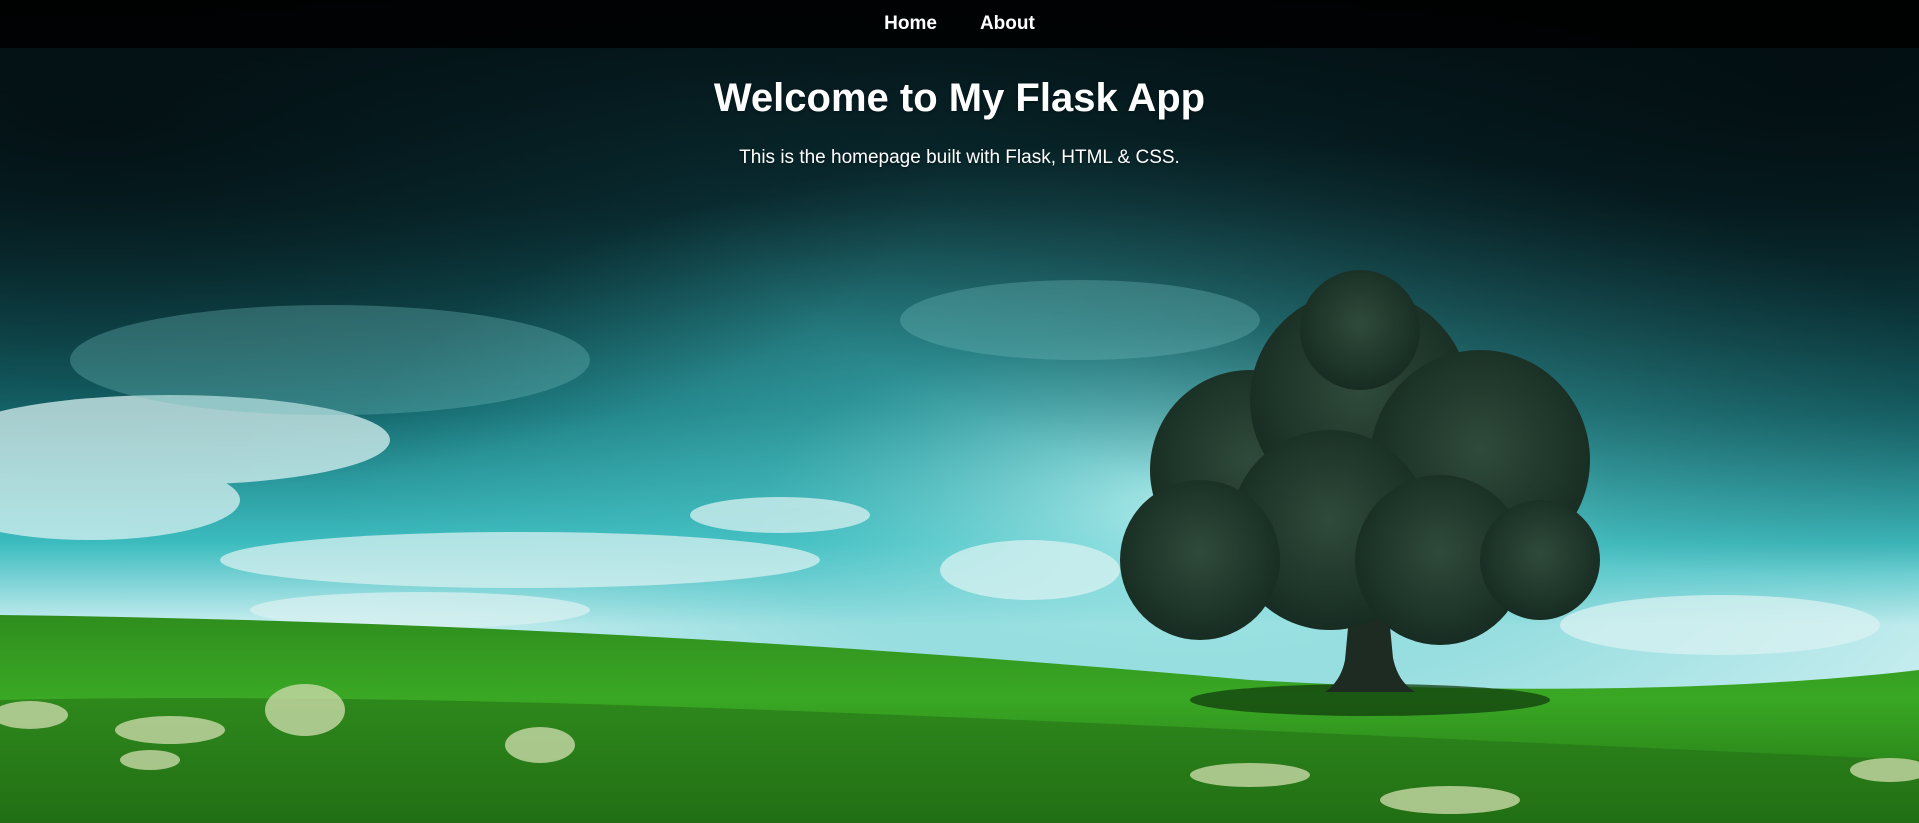 This screenshot has width=1919, height=823. I want to click on page-title: Welcome to My Flask App, so click(959, 98).